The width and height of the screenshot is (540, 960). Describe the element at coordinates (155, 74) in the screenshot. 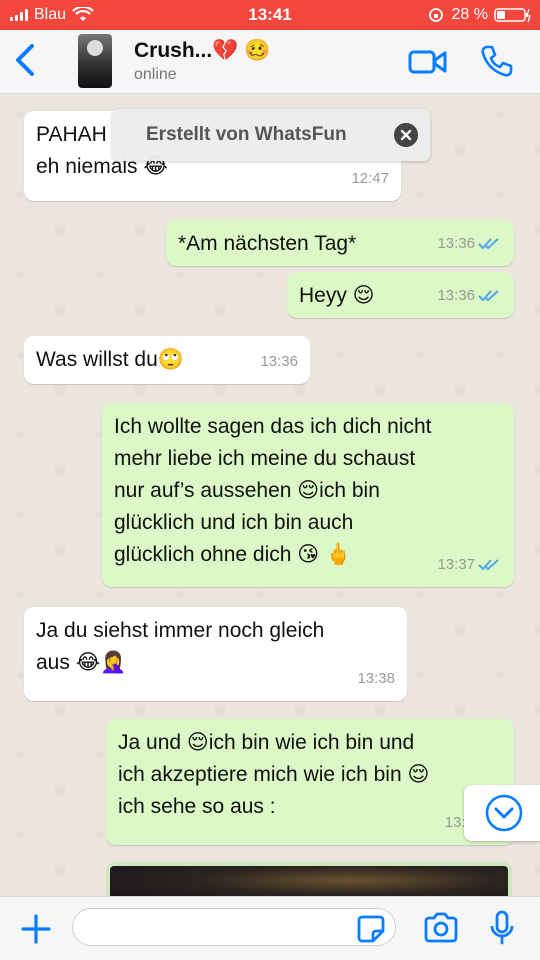

I see `contact-status: online` at that location.